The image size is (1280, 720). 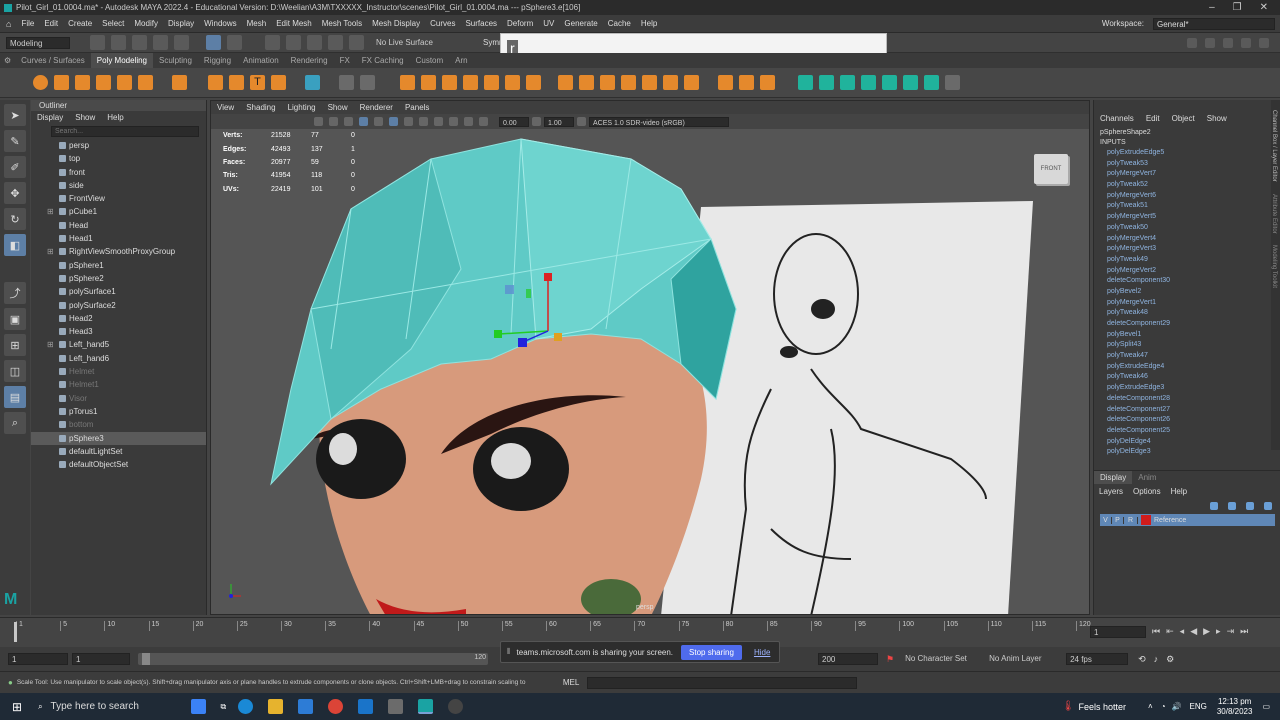 I want to click on file-explorer-icon, so click(x=276, y=706).